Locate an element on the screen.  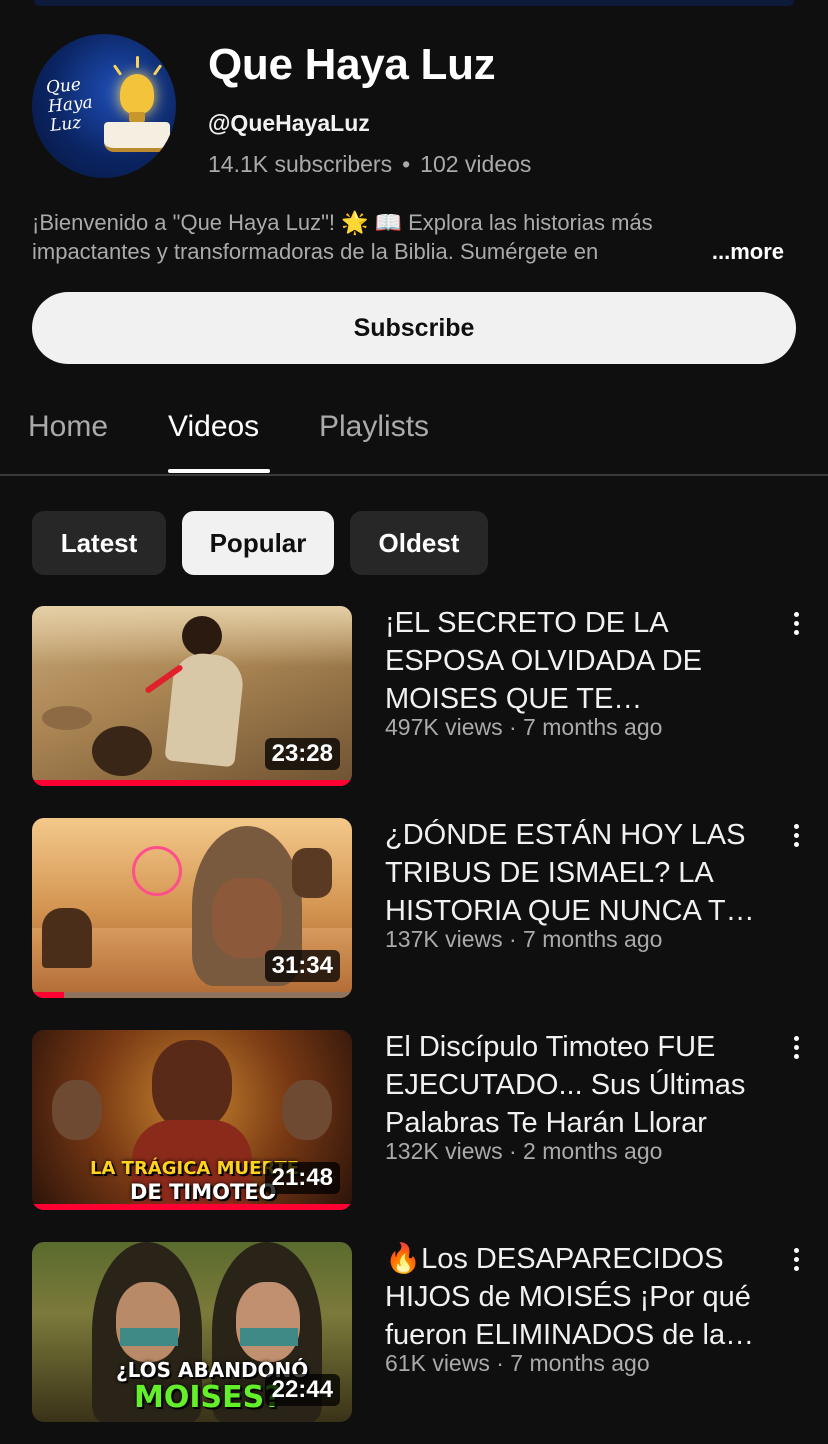
video-count: 102 videos is located at coordinates (476, 164).